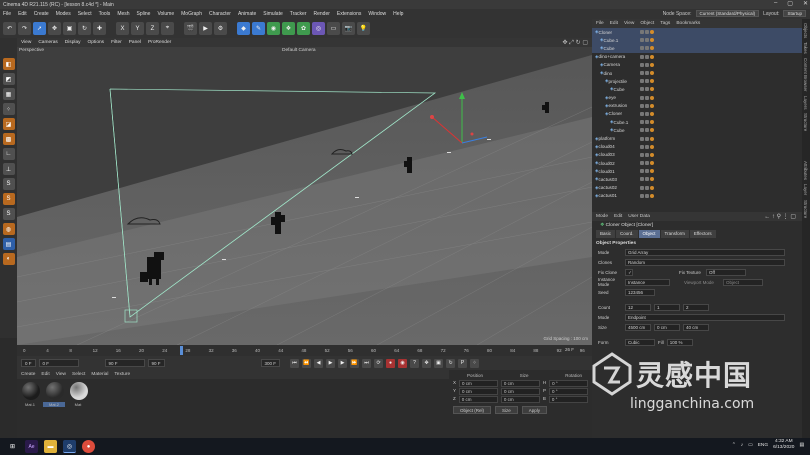 This screenshot has width=810, height=455. I want to click on viewport-menu-view: View, so click(26, 42).